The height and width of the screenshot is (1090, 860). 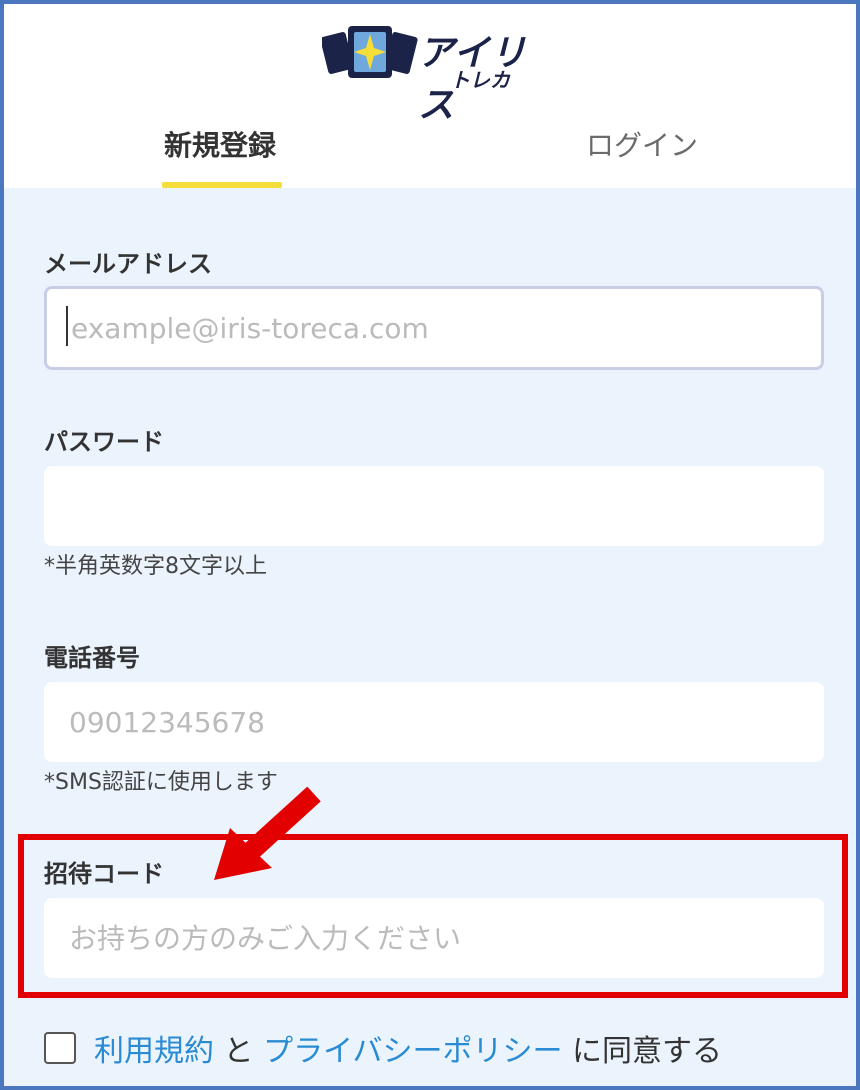 What do you see at coordinates (430, 146) in the screenshot?
I see `auth-tabs: 新規登録 ログイン` at bounding box center [430, 146].